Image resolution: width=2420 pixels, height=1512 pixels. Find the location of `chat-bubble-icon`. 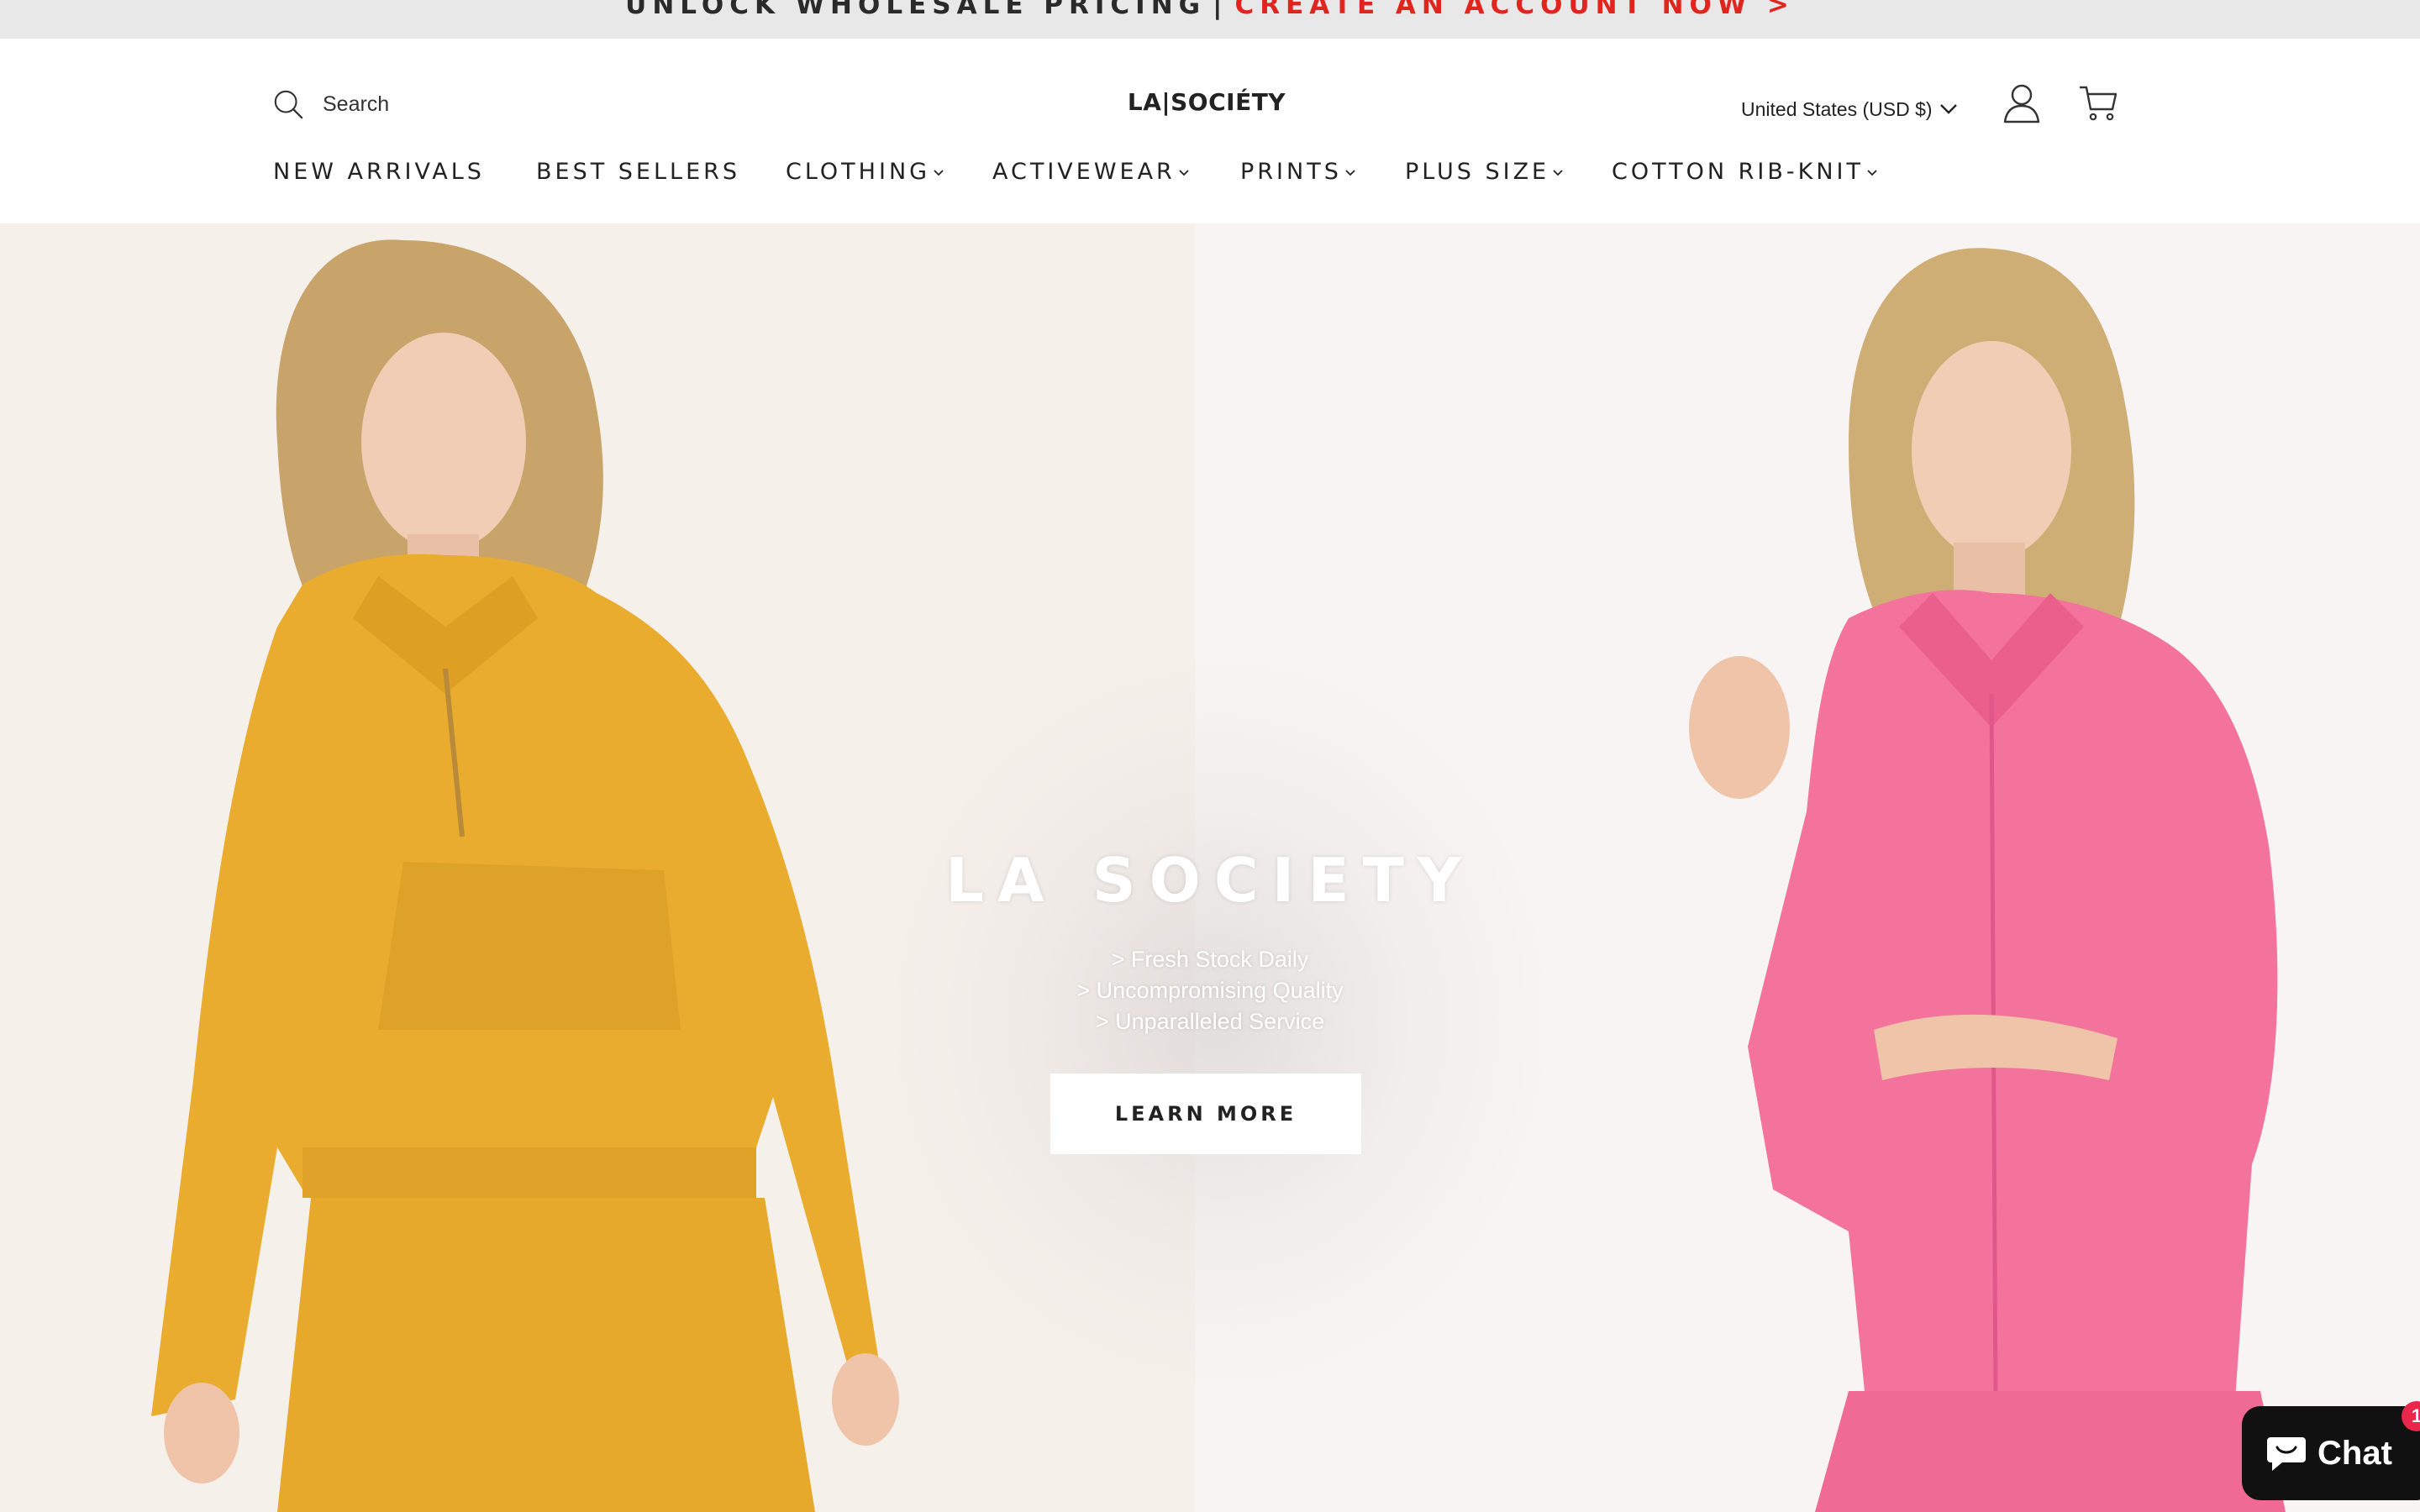

chat-bubble-icon is located at coordinates (2286, 1453).